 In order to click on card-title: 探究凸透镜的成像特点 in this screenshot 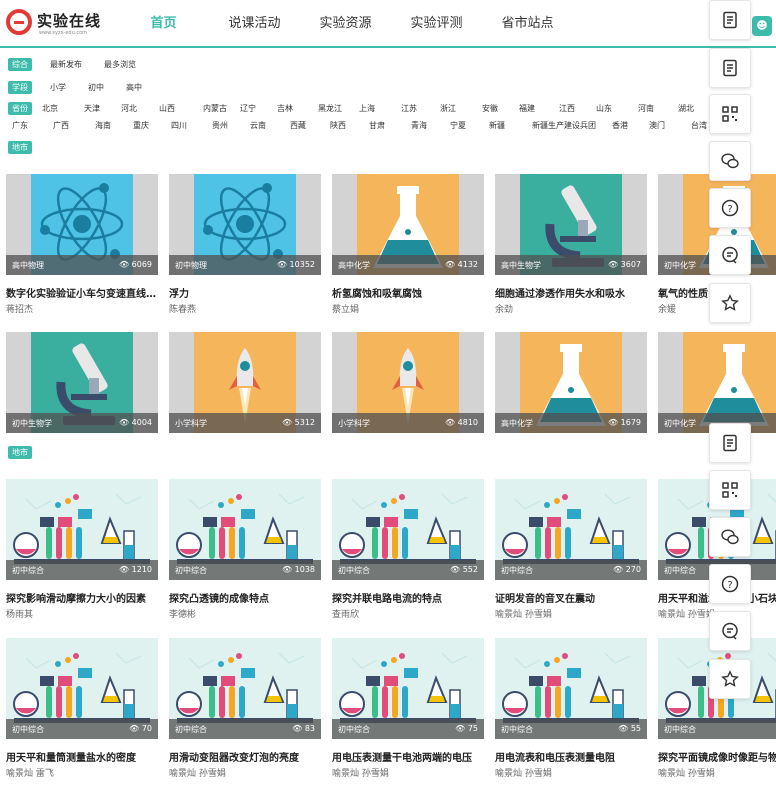, I will do `click(245, 597)`.